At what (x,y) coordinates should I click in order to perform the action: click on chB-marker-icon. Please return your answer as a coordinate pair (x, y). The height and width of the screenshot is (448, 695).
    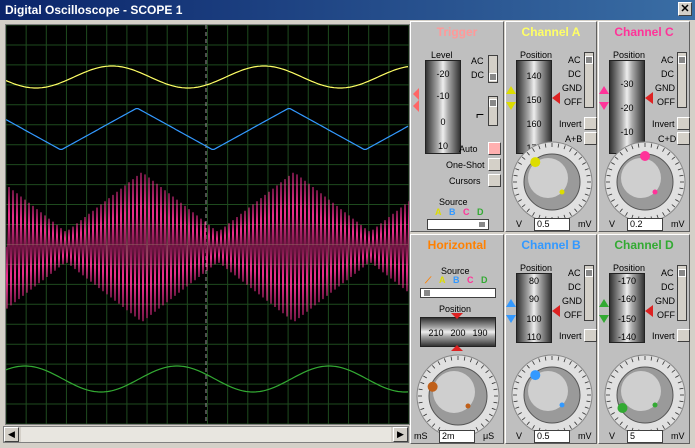
    Looking at the image, I should click on (511, 311).